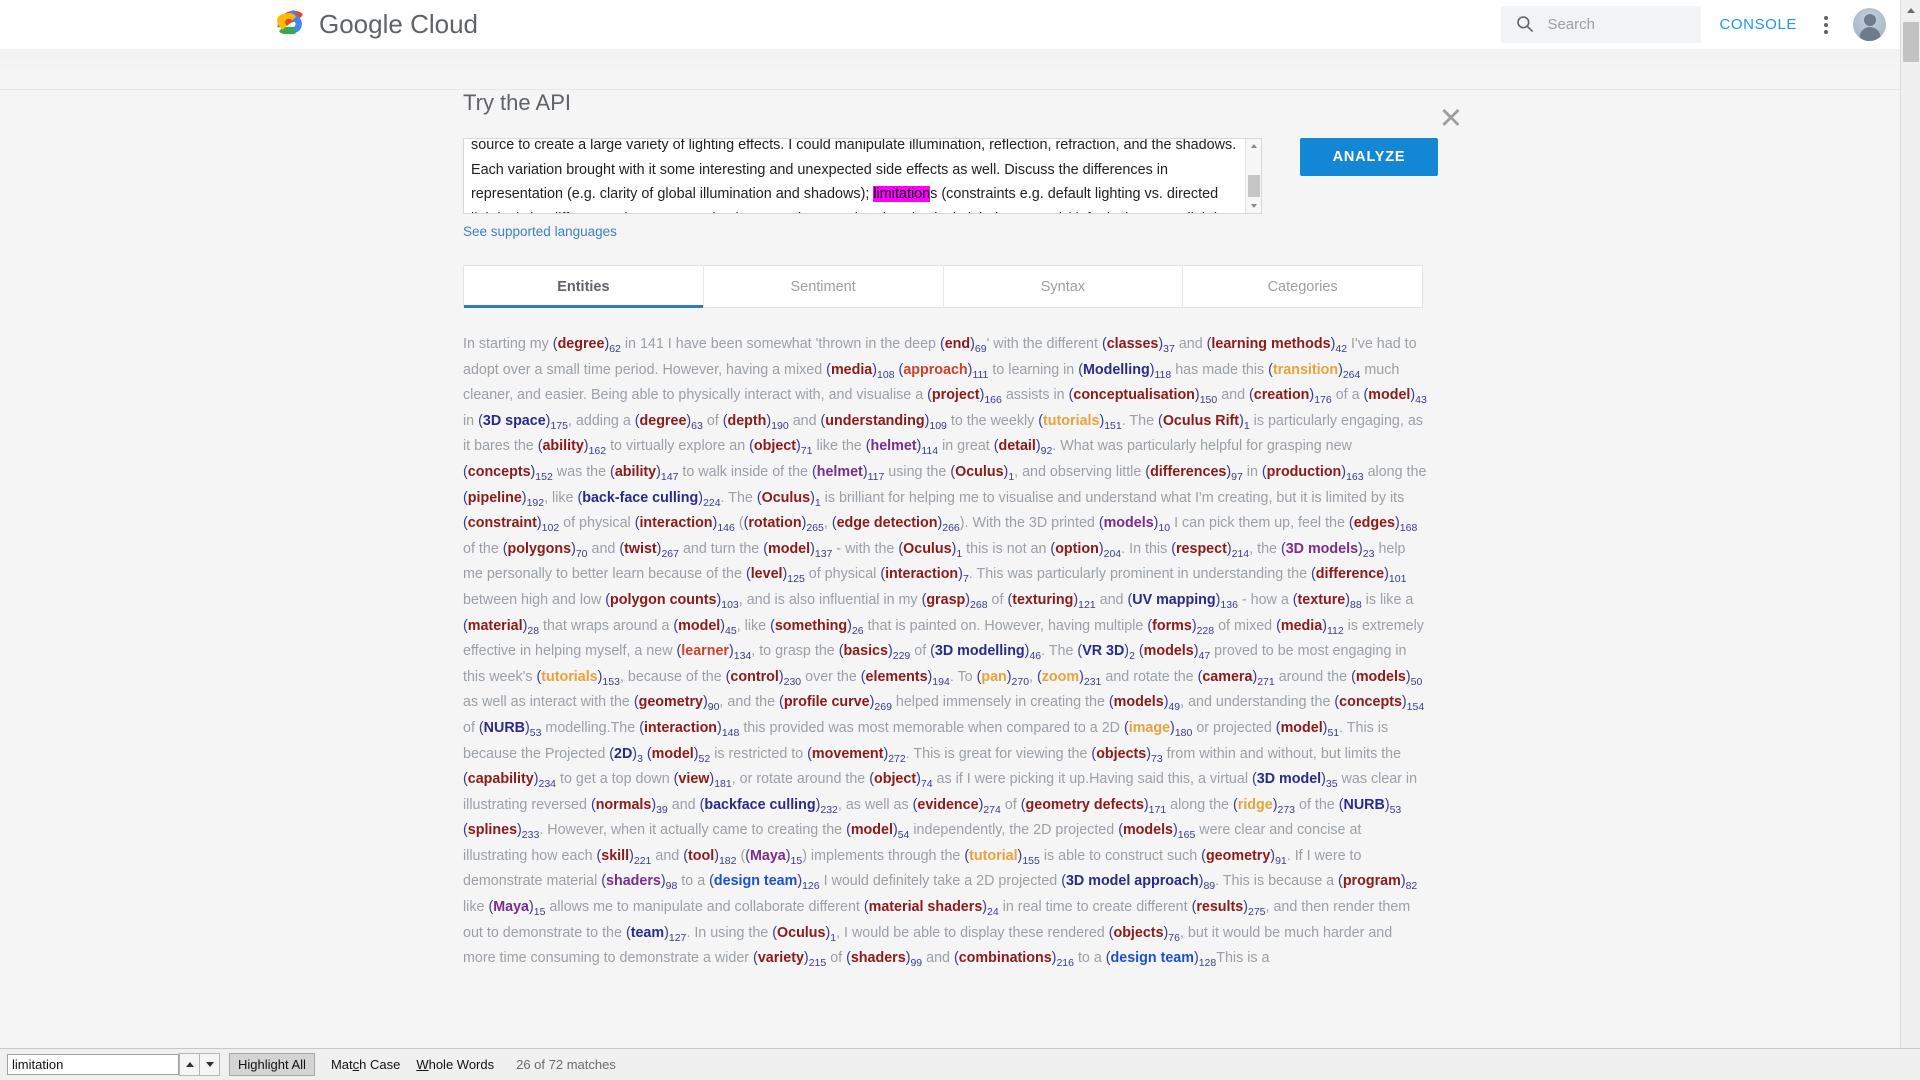 The image size is (1920, 1080). What do you see at coordinates (931, 908) in the screenshot?
I see `entity-token: (material shaders)24` at bounding box center [931, 908].